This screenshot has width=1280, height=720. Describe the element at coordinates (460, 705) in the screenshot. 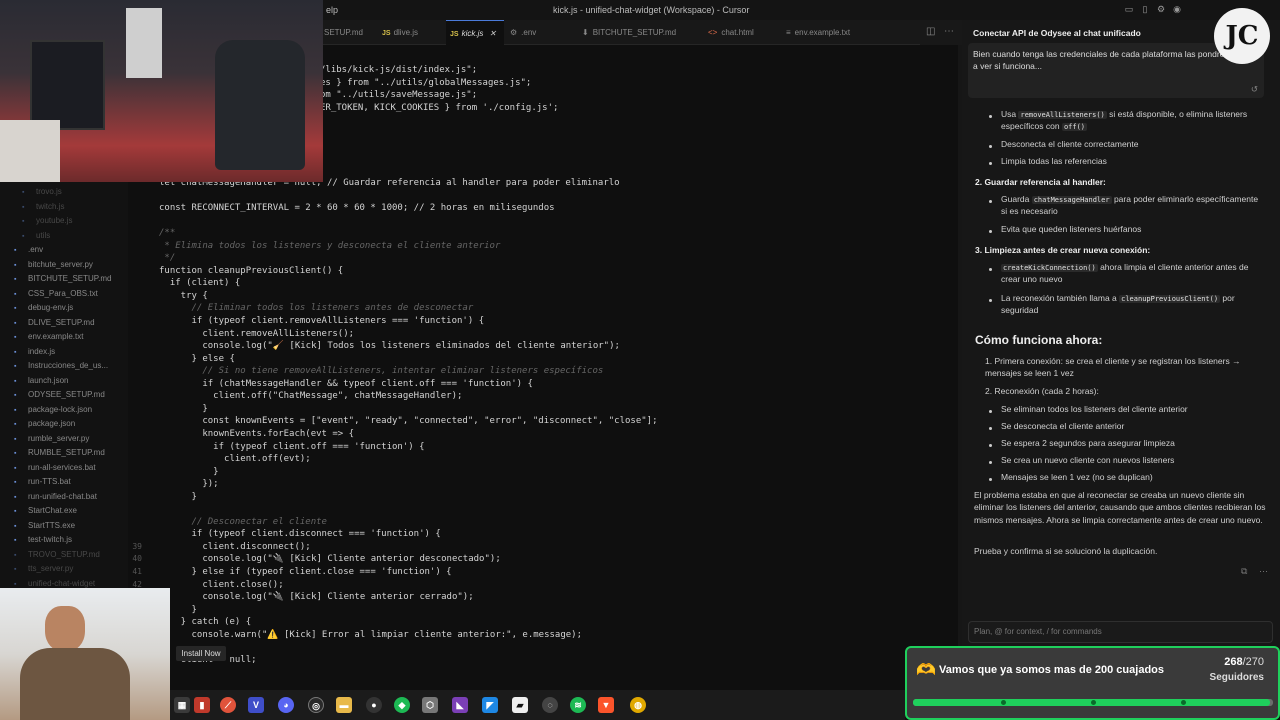

I see `visual-studio-icon: ◣` at that location.